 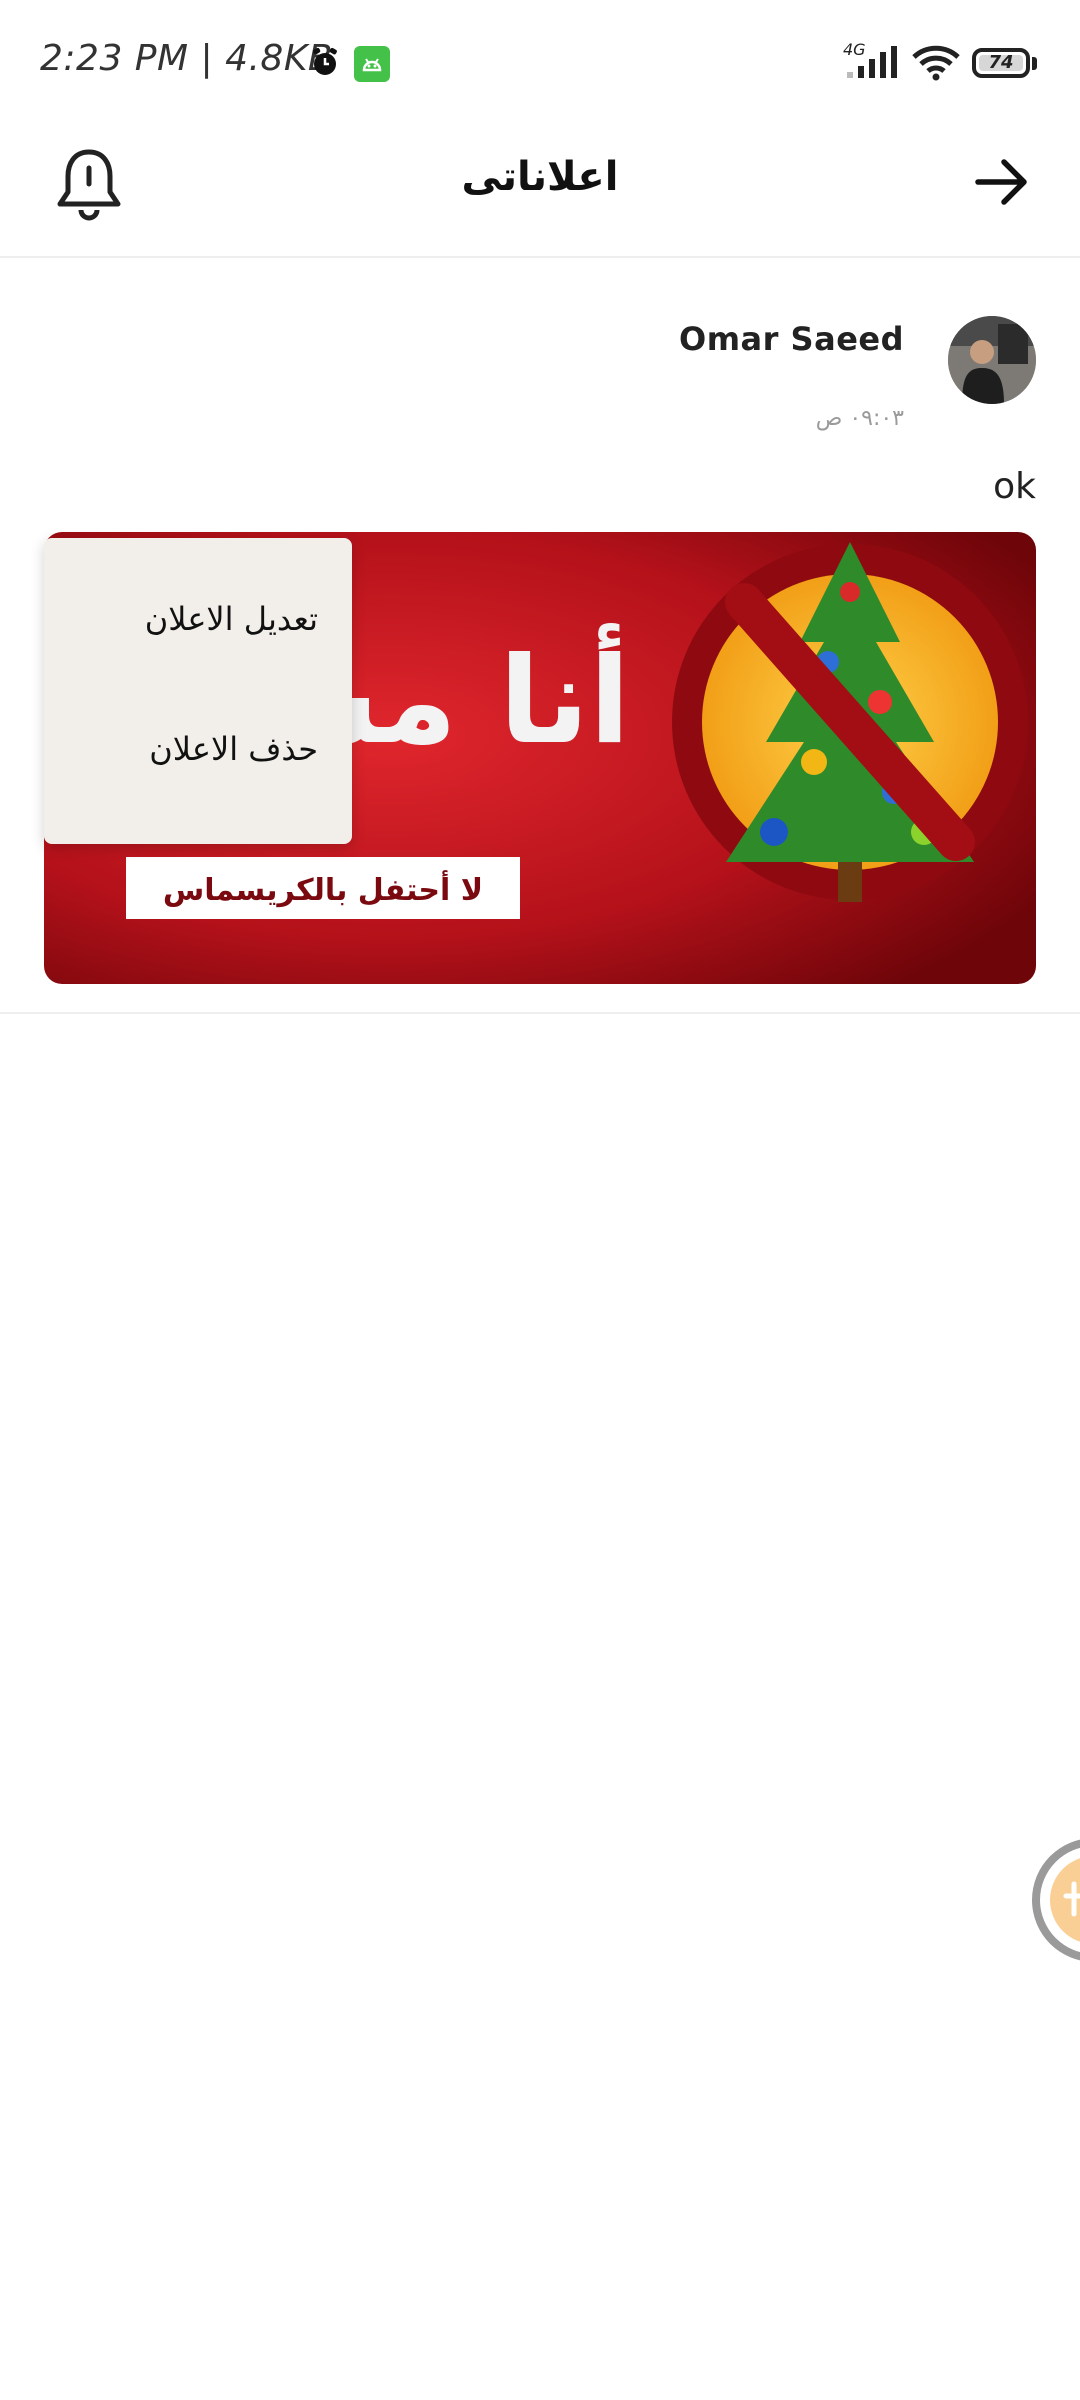 I want to click on author-name: Omar Saeed, so click(x=791, y=339).